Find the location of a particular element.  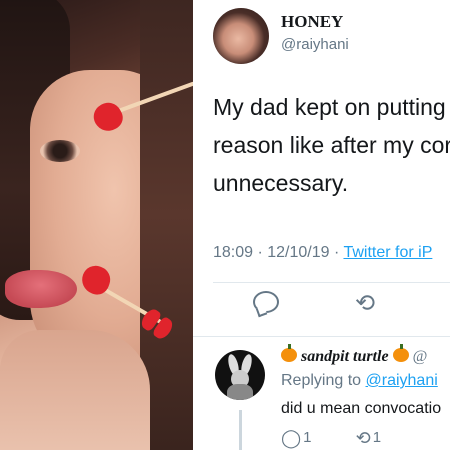

reply-reply-button: ◯ 1 is located at coordinates (296, 438).